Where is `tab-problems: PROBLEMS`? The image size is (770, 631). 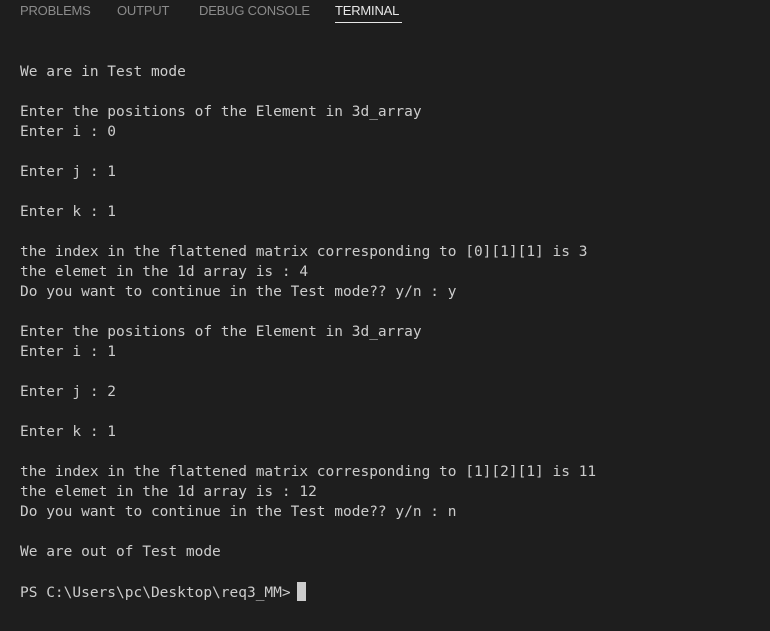
tab-problems: PROBLEMS is located at coordinates (55, 10).